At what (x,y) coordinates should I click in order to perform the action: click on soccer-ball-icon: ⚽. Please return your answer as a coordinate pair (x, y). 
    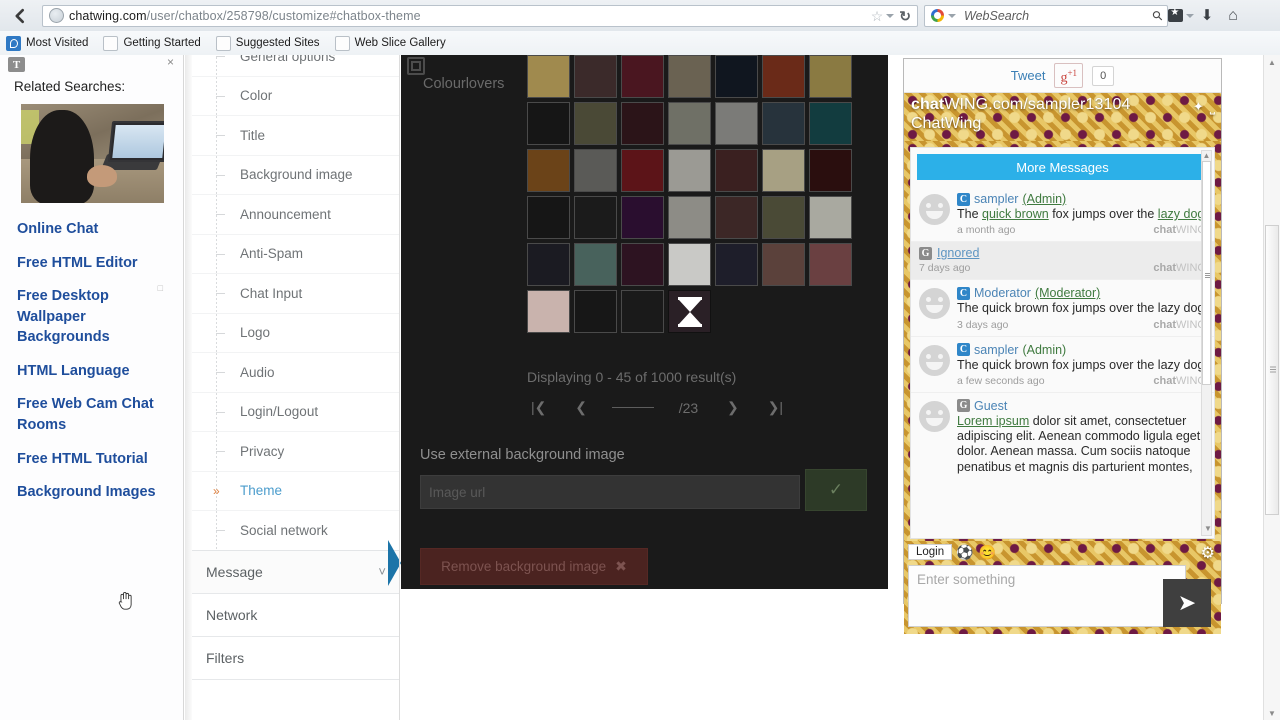
    Looking at the image, I should click on (964, 552).